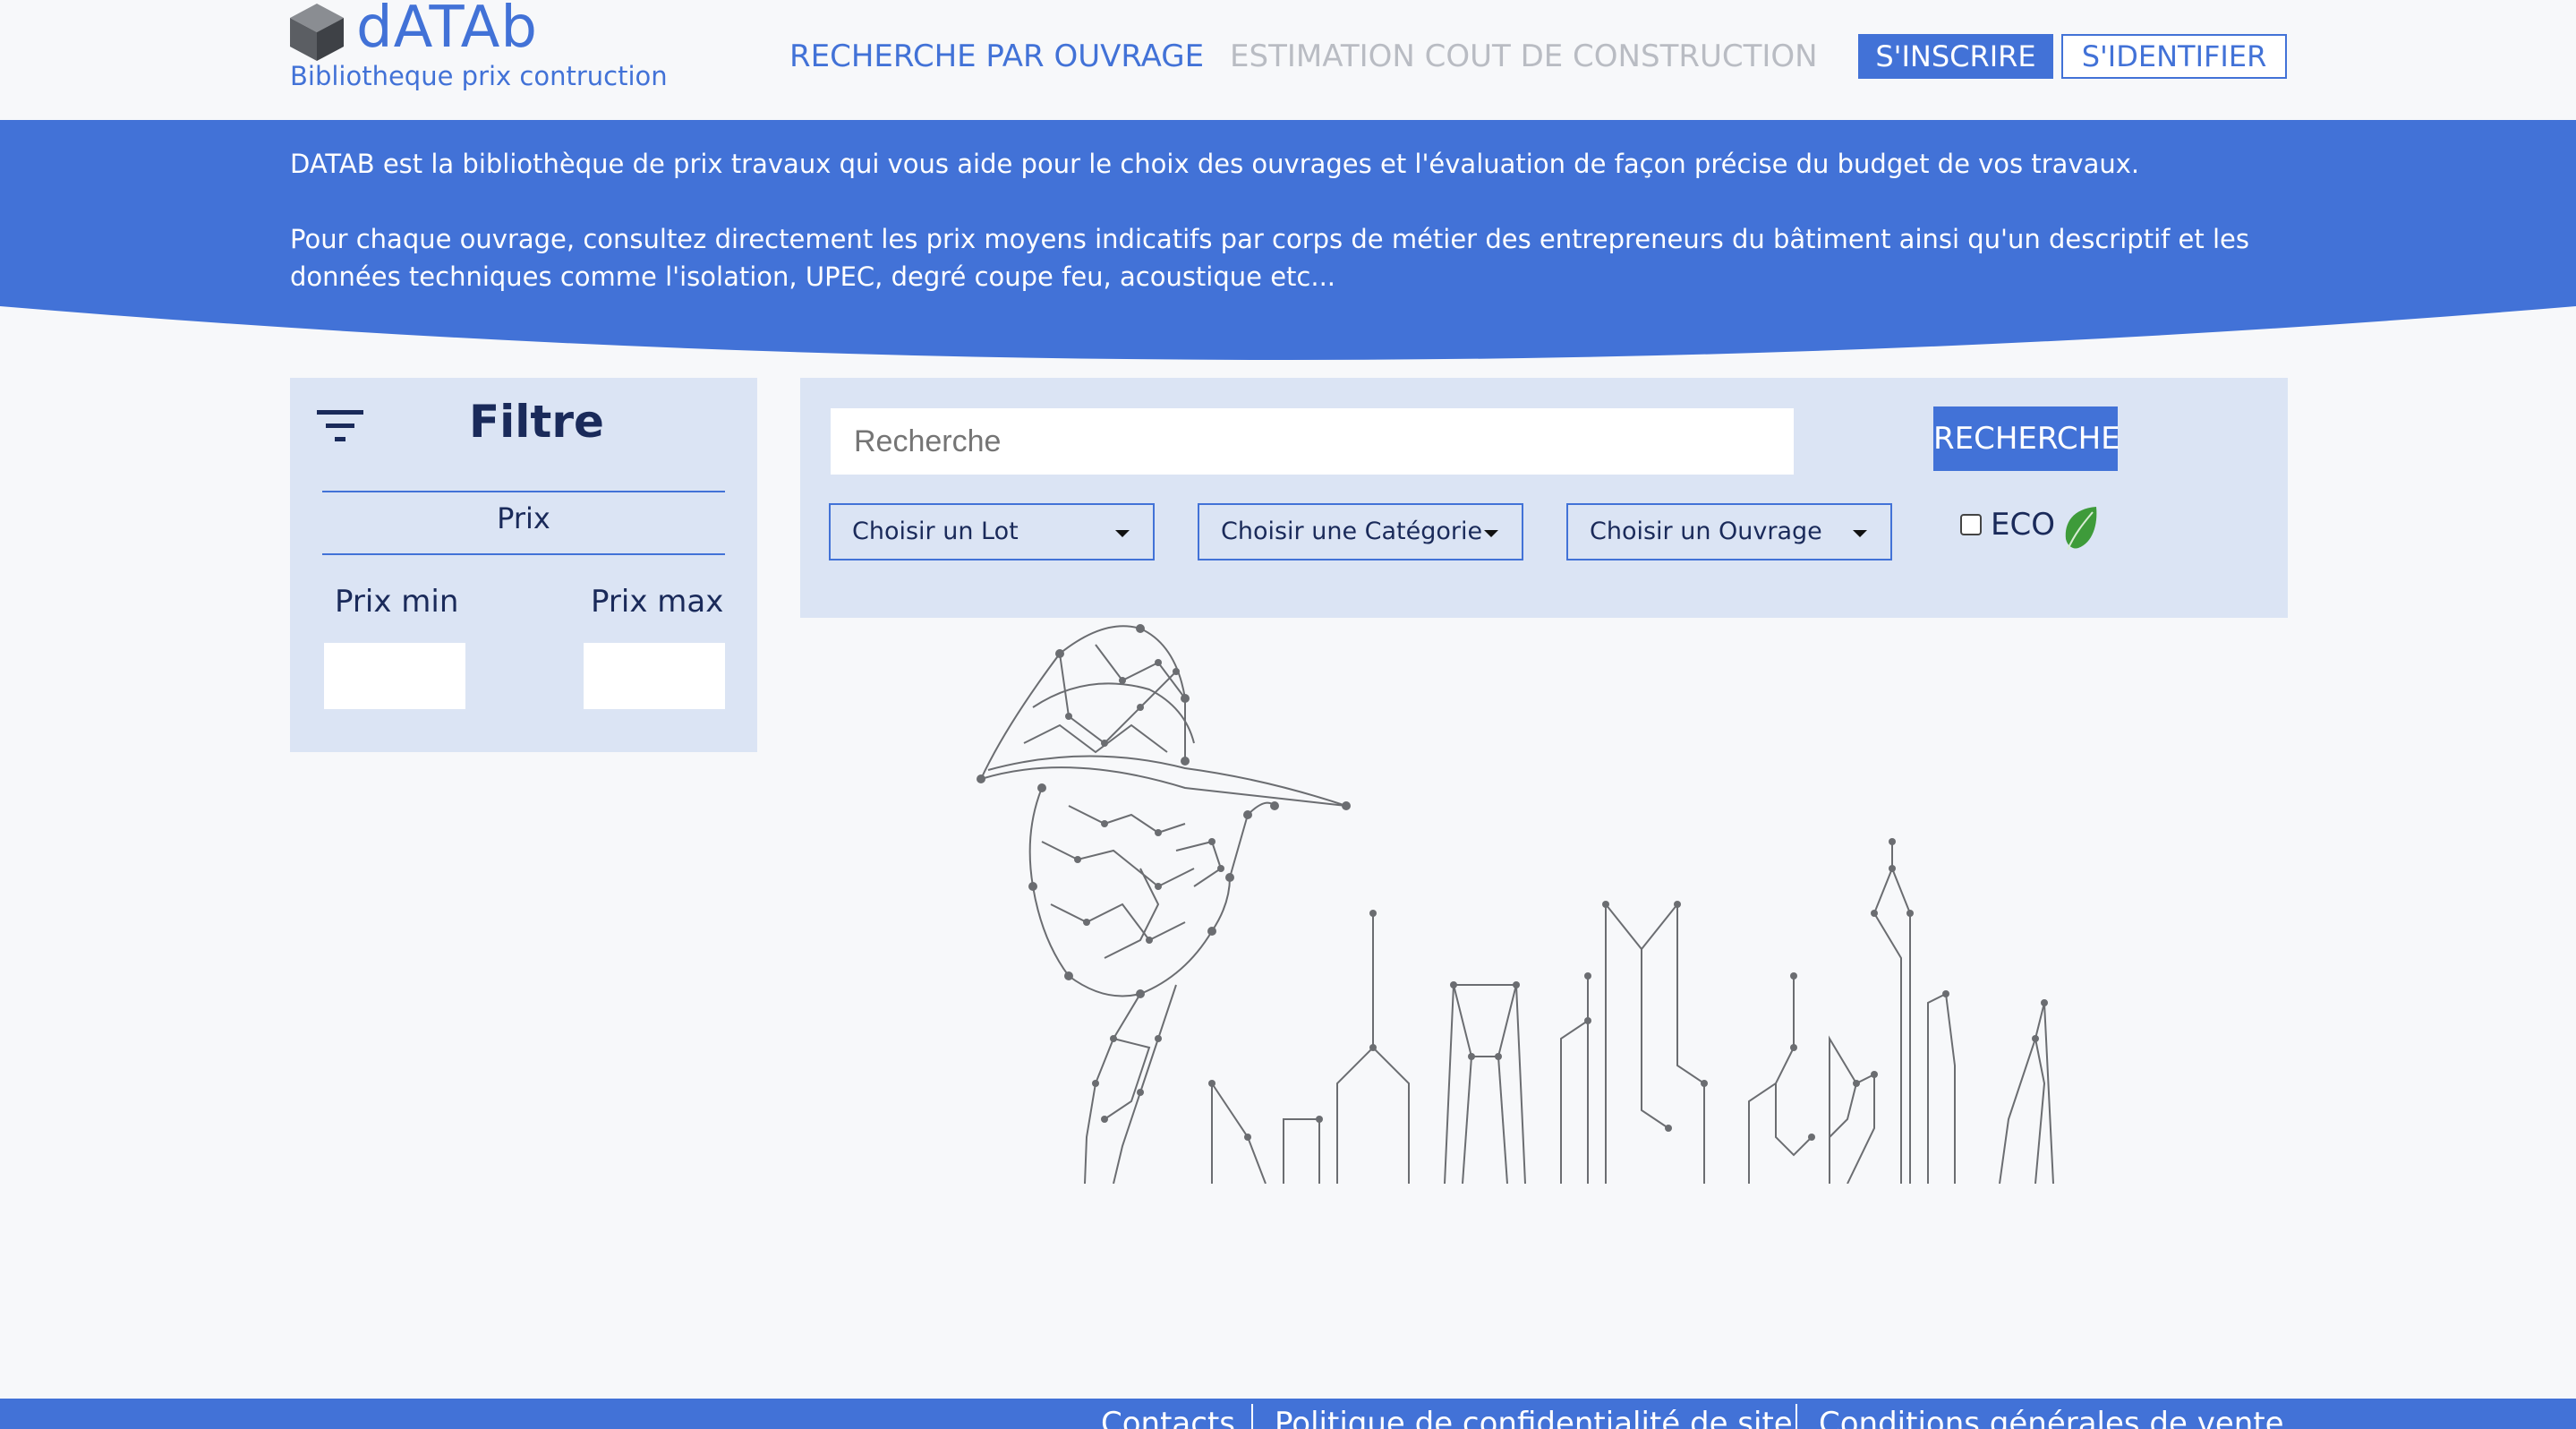 Image resolution: width=2576 pixels, height=1429 pixels. What do you see at coordinates (536, 422) in the screenshot?
I see `filter-title: Filtre` at bounding box center [536, 422].